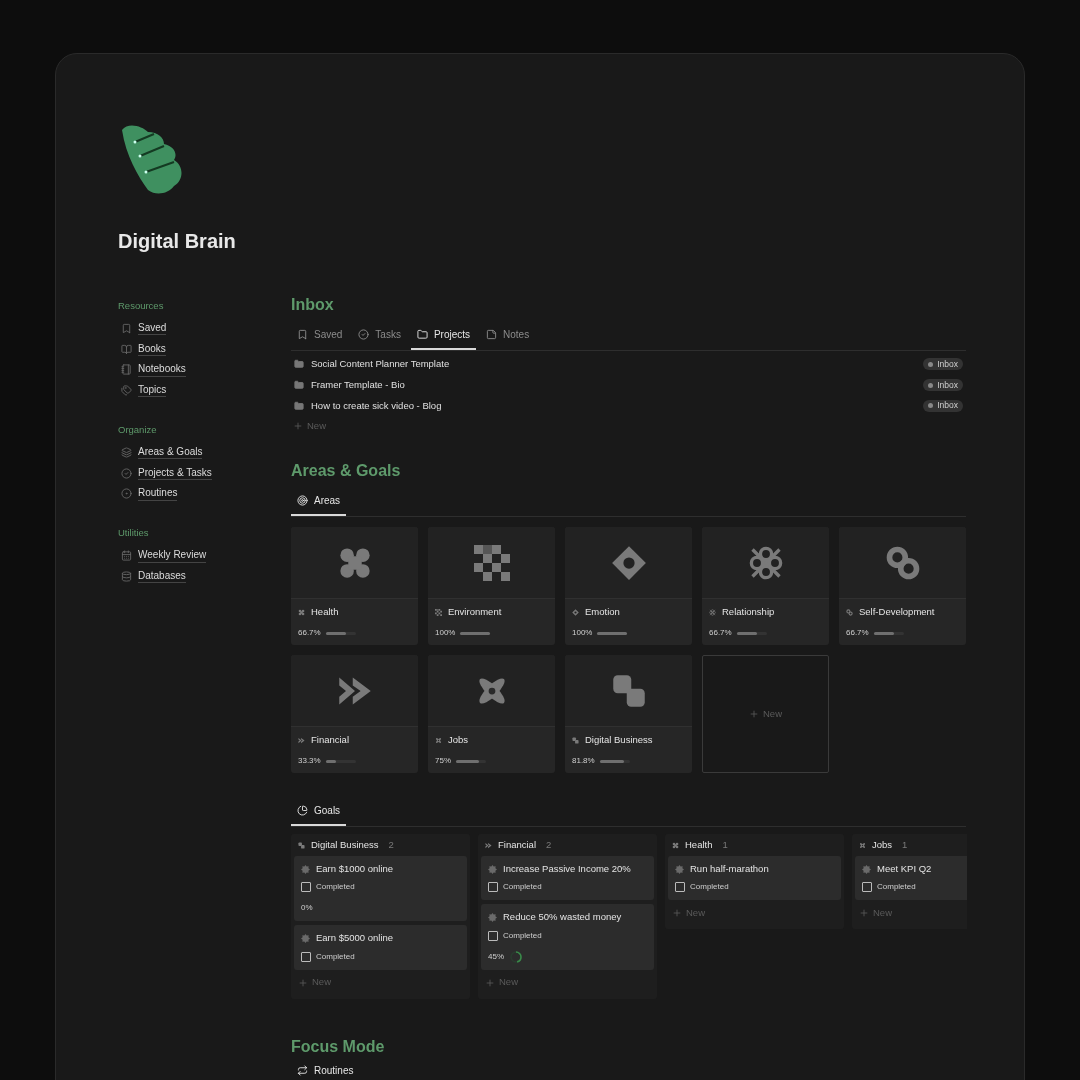 The width and height of the screenshot is (1080, 1080). What do you see at coordinates (562, 917) in the screenshot?
I see `goal-title: Reduce 50% wasted money` at bounding box center [562, 917].